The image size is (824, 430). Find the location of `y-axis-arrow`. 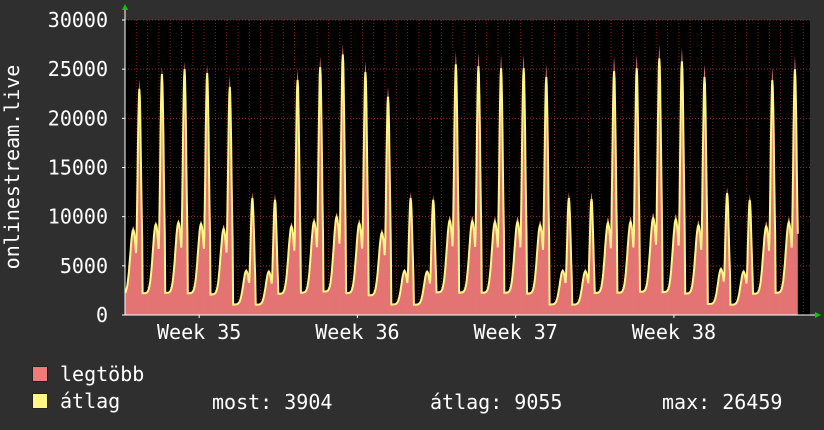

y-axis-arrow is located at coordinates (125, 7).